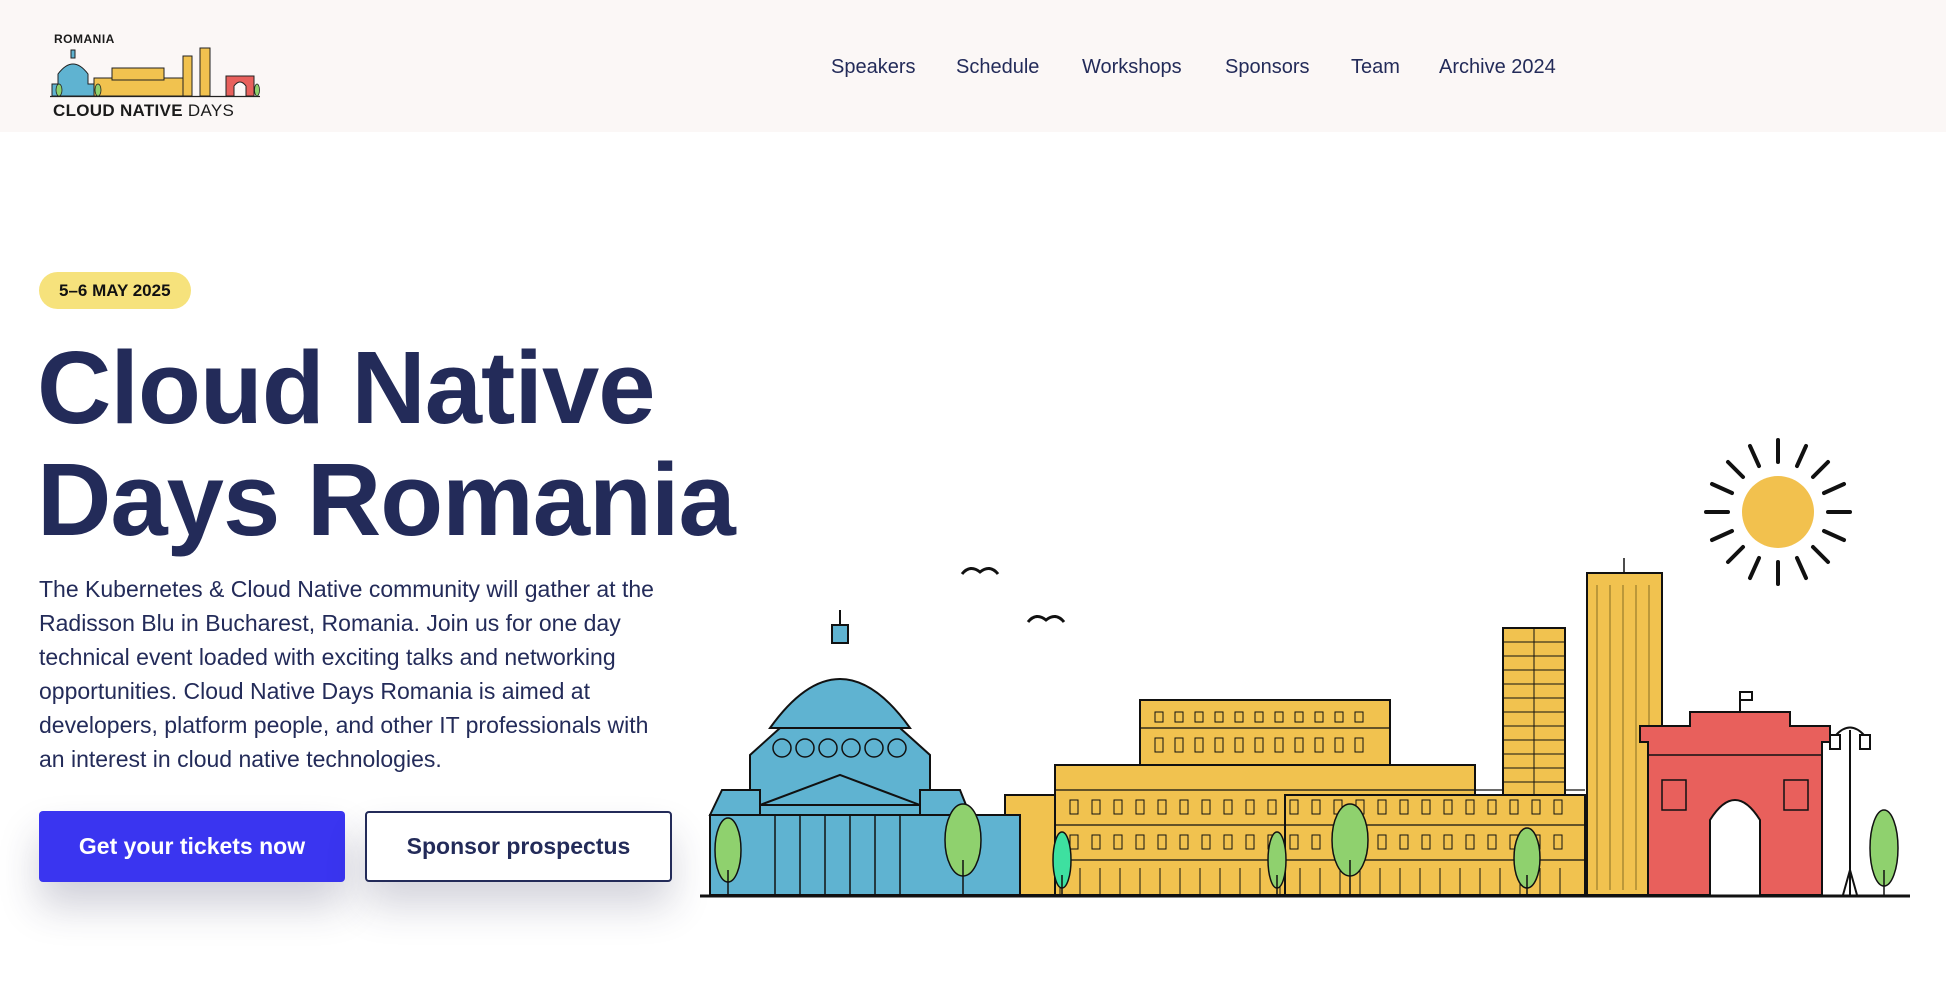  I want to click on hero-title: Cloud Native Days Romania, so click(386, 443).